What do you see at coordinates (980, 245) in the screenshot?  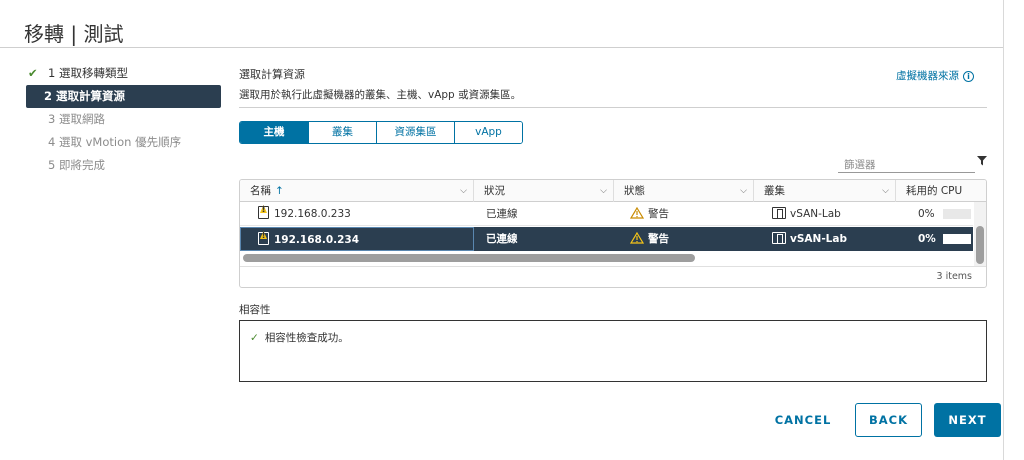 I see `vertical-scroll-thumb` at bounding box center [980, 245].